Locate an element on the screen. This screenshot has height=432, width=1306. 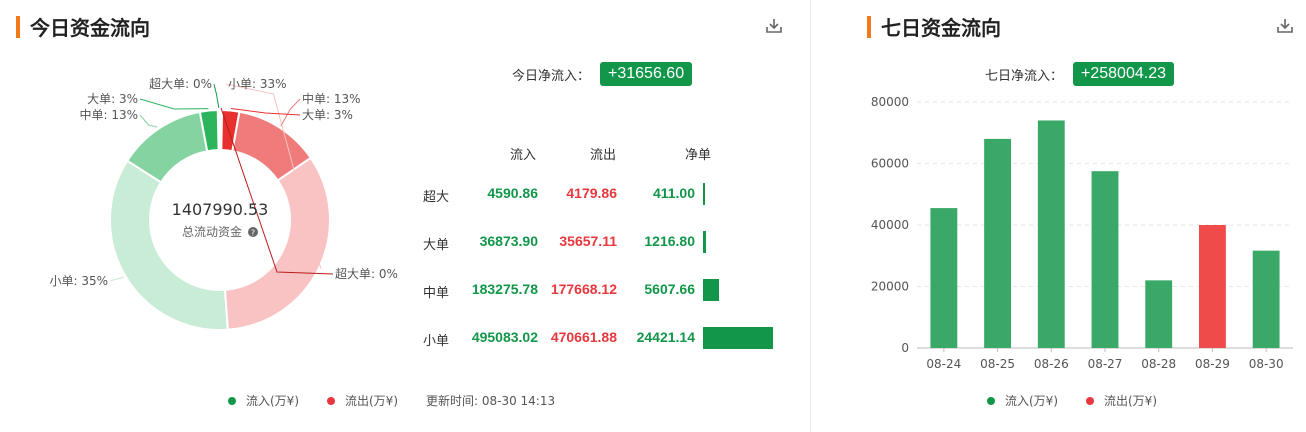
week-legend: 流入(万¥) 流出(万¥) is located at coordinates (1086, 400).